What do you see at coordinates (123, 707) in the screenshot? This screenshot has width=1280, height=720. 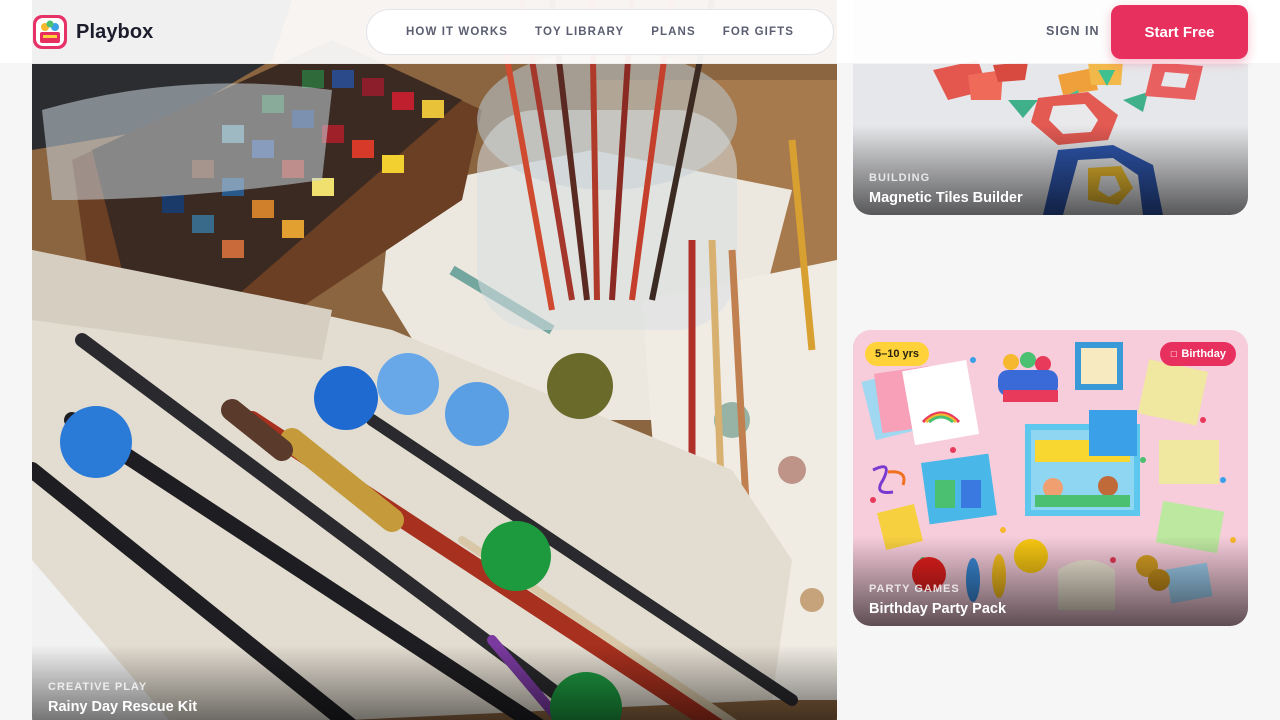 I see `card-title: Rainy Day Rescue Kit` at bounding box center [123, 707].